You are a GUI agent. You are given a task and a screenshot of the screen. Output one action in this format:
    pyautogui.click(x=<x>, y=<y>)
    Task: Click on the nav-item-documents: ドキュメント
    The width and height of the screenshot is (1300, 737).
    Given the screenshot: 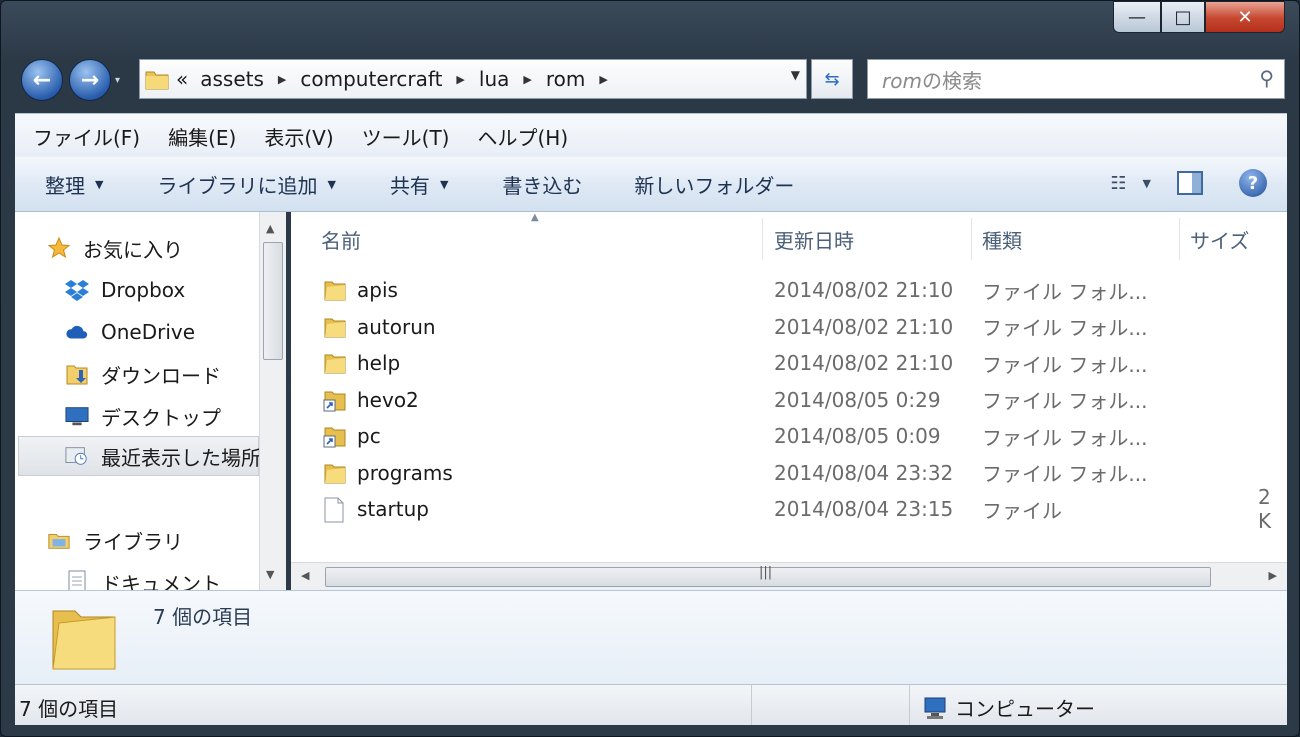 What is the action you would take?
    pyautogui.click(x=143, y=576)
    